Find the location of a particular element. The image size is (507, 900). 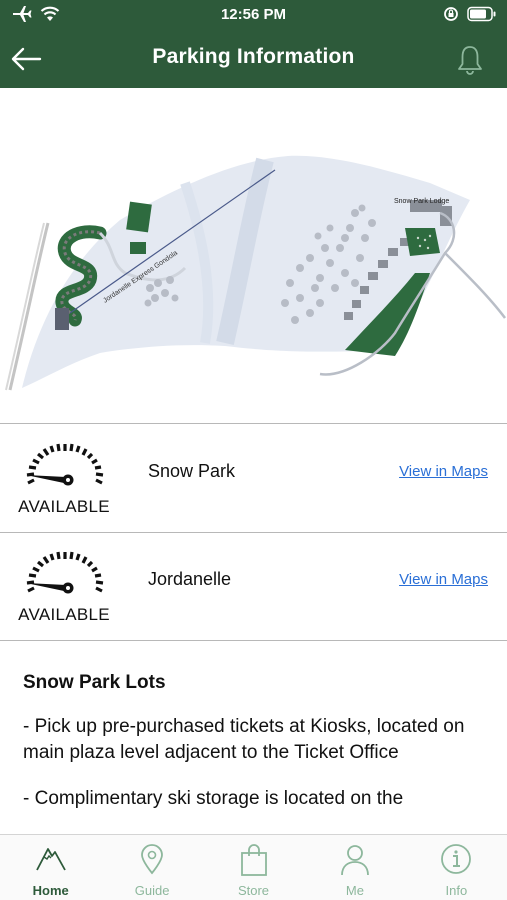

tab-label: Guide is located at coordinates (152, 890).